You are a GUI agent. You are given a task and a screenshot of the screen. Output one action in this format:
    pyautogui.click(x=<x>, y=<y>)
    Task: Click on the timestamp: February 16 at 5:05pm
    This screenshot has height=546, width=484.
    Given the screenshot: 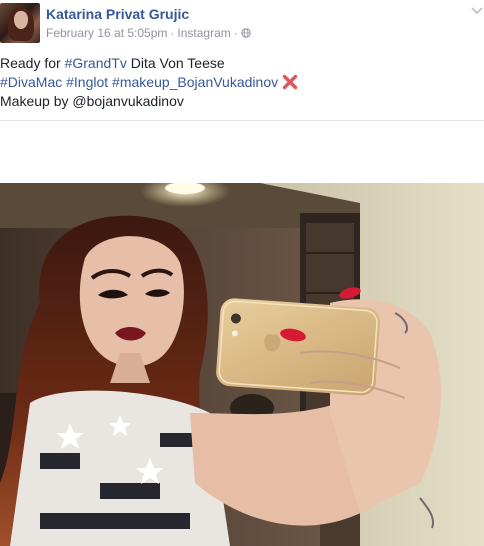 What is the action you would take?
    pyautogui.click(x=106, y=33)
    